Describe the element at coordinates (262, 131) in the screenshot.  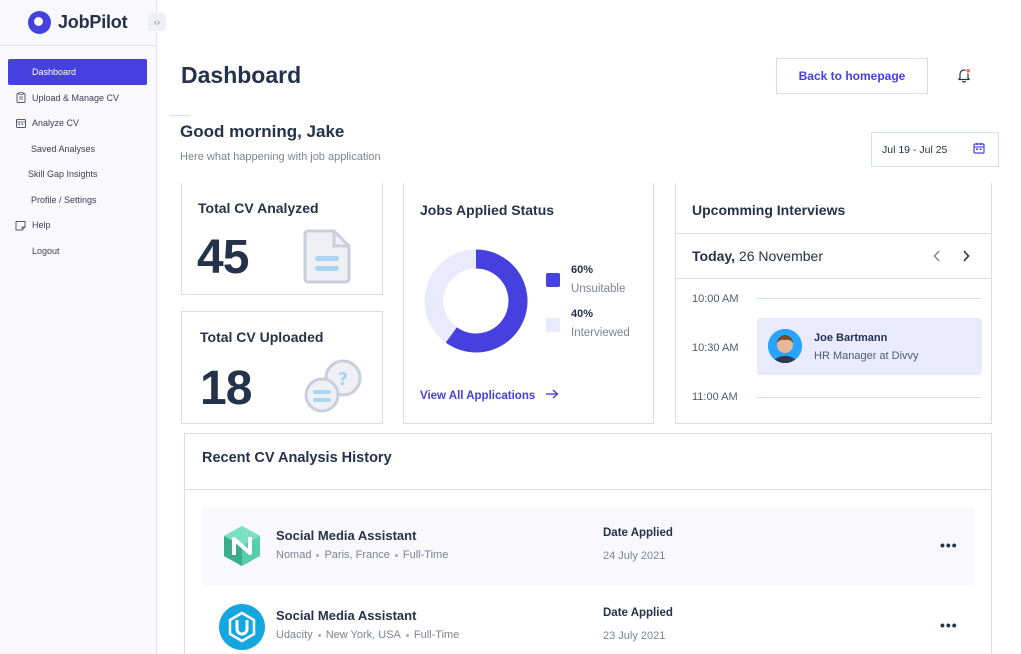
I see `greeting-title: Good morning, Jake` at that location.